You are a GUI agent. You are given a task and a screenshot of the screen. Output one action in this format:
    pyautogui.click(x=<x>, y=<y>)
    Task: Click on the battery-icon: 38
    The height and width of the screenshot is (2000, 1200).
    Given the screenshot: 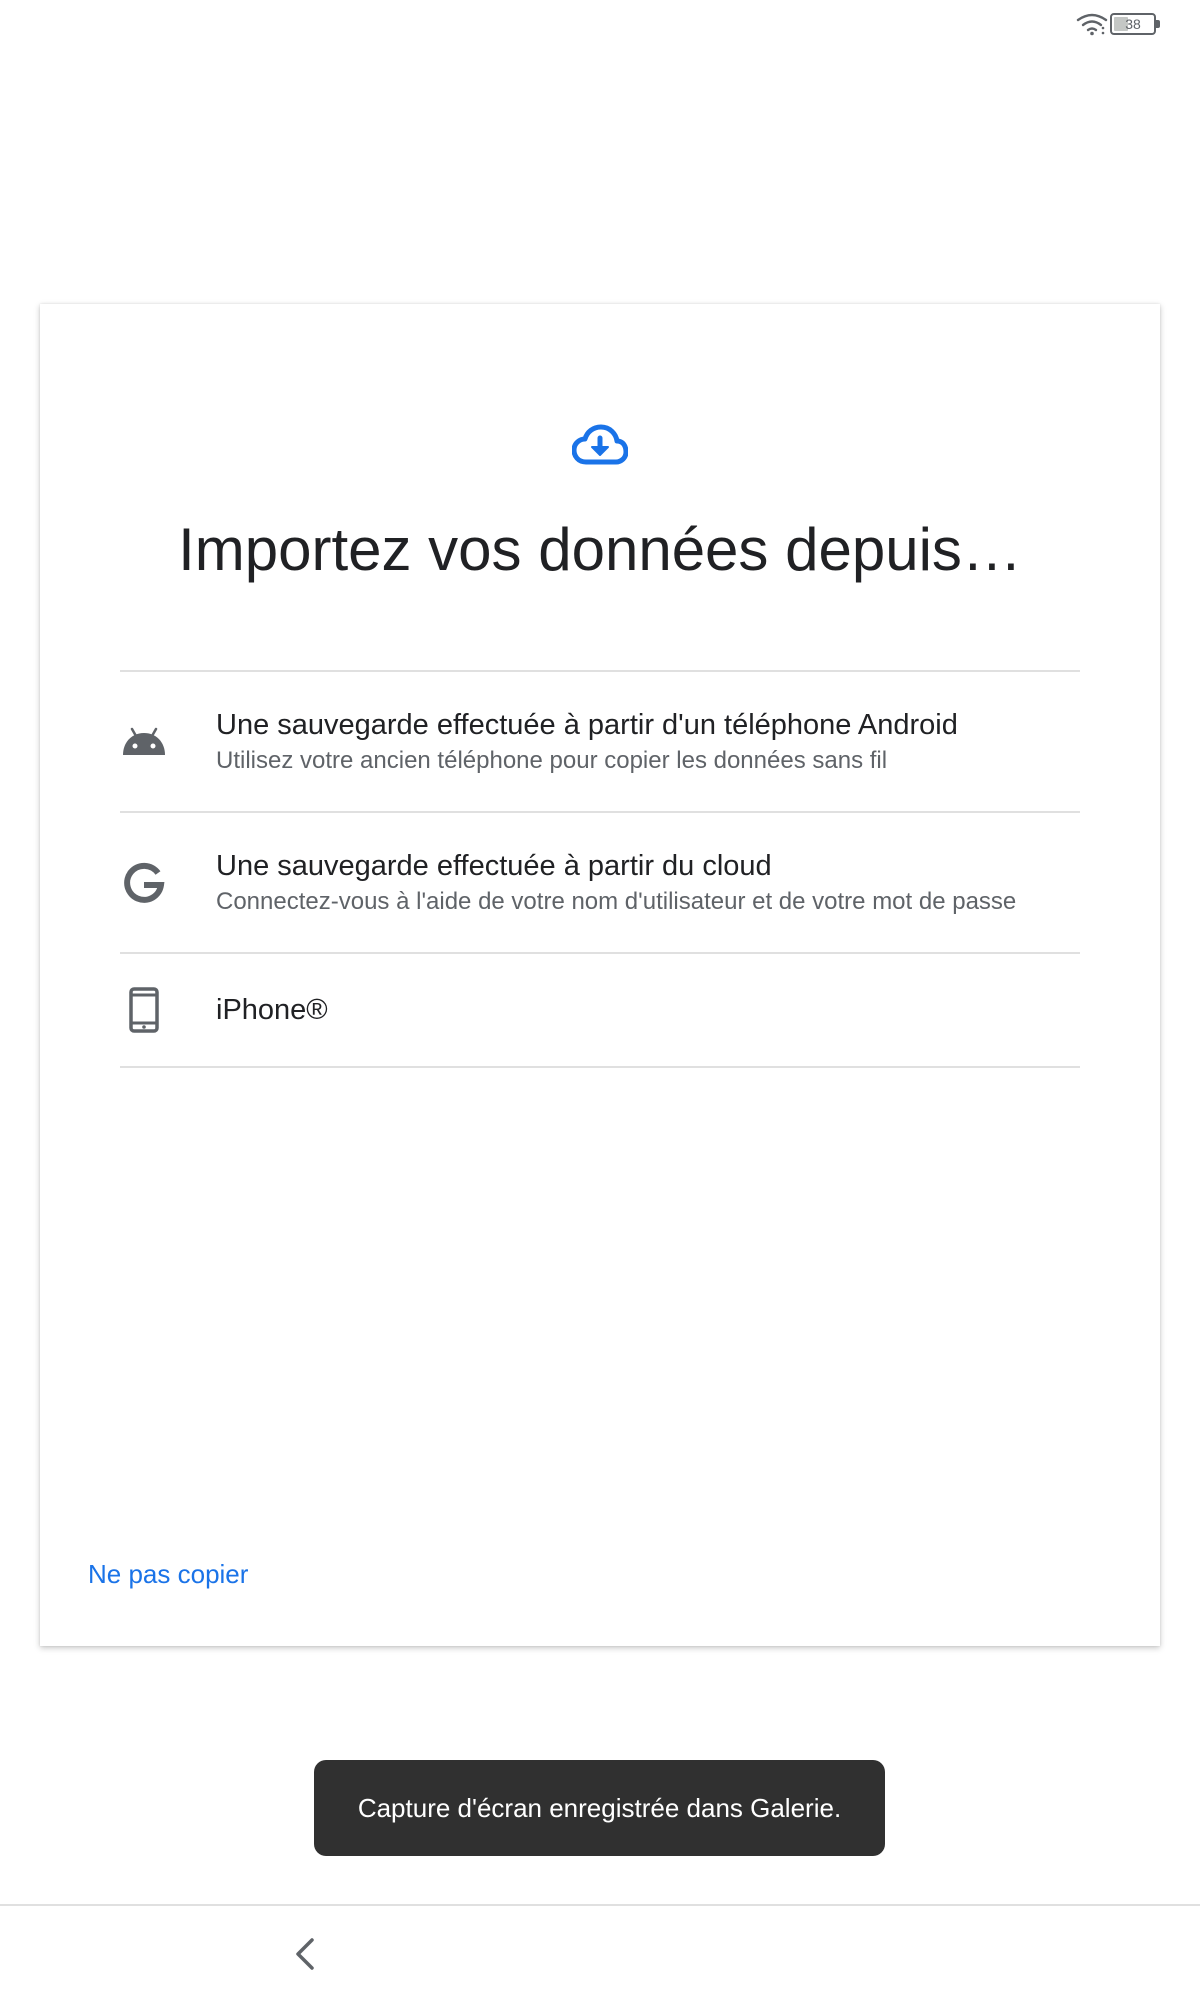 What is the action you would take?
    pyautogui.click(x=1135, y=24)
    